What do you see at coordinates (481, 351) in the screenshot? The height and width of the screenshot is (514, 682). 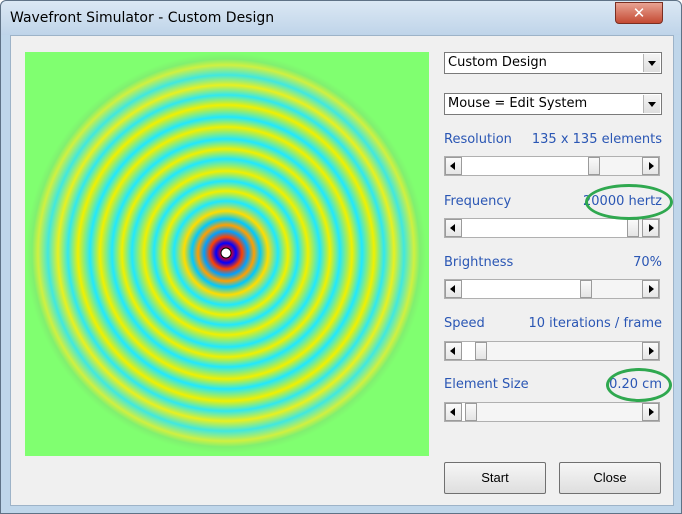 I see `speed-thumb` at bounding box center [481, 351].